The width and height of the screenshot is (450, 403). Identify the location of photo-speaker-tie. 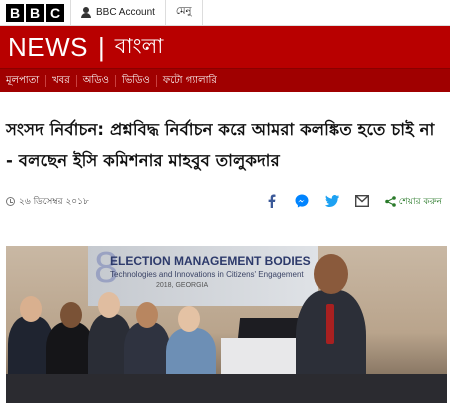
(330, 324).